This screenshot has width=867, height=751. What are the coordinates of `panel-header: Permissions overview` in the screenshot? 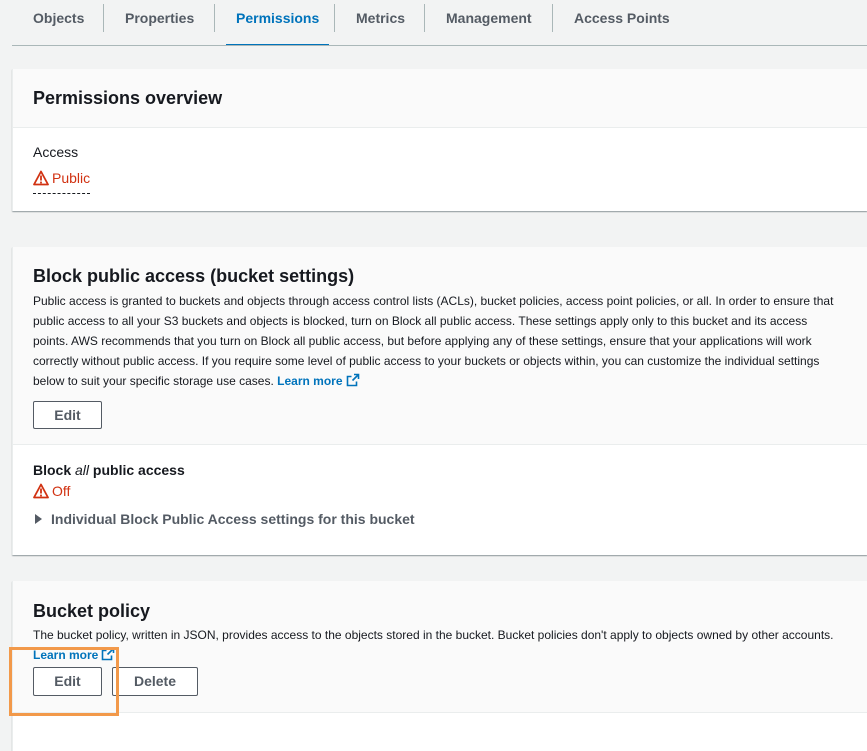 It's located at (440, 98).